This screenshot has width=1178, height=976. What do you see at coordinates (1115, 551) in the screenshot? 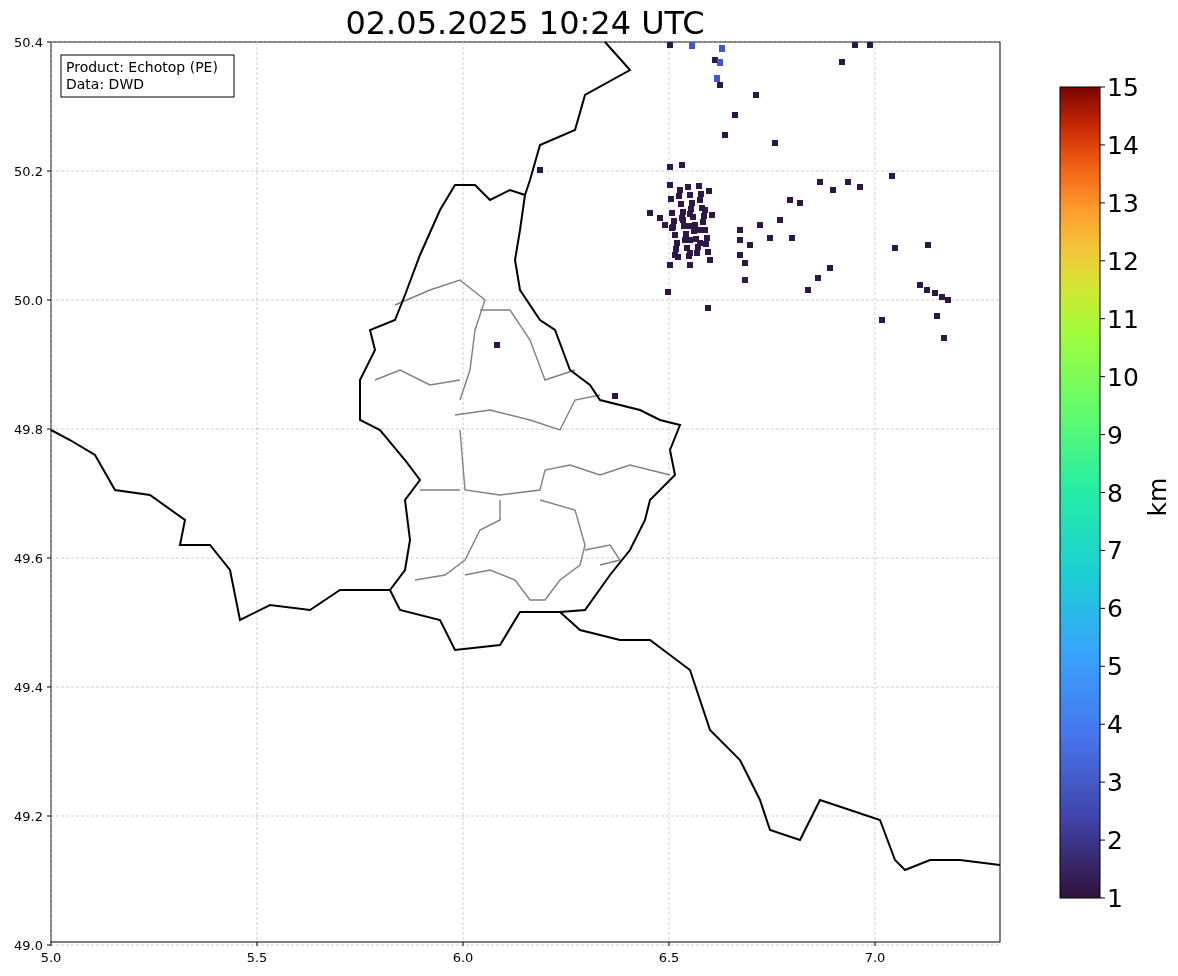
I see `colorbar-tick-label: 7` at bounding box center [1115, 551].